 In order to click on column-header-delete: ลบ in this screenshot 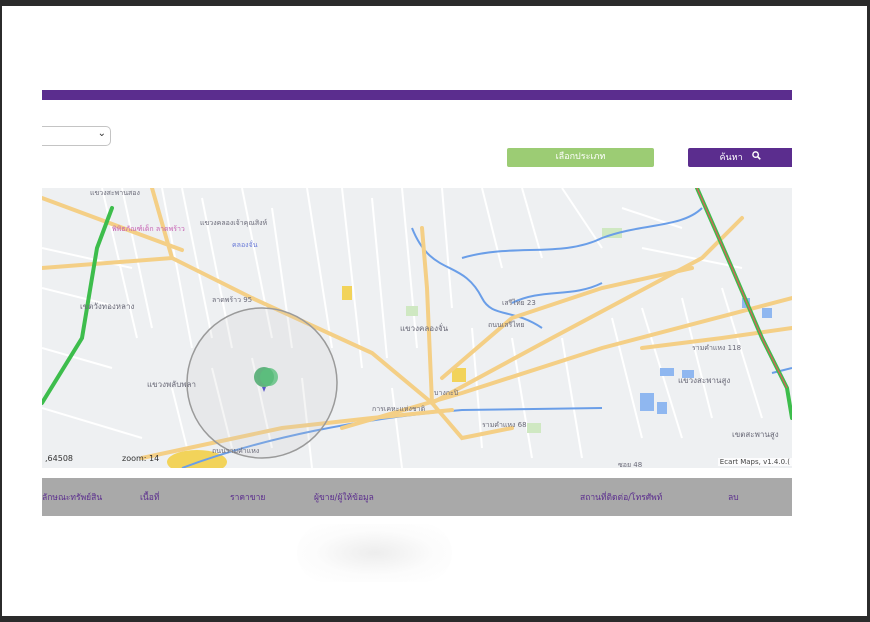, I will do `click(733, 497)`.